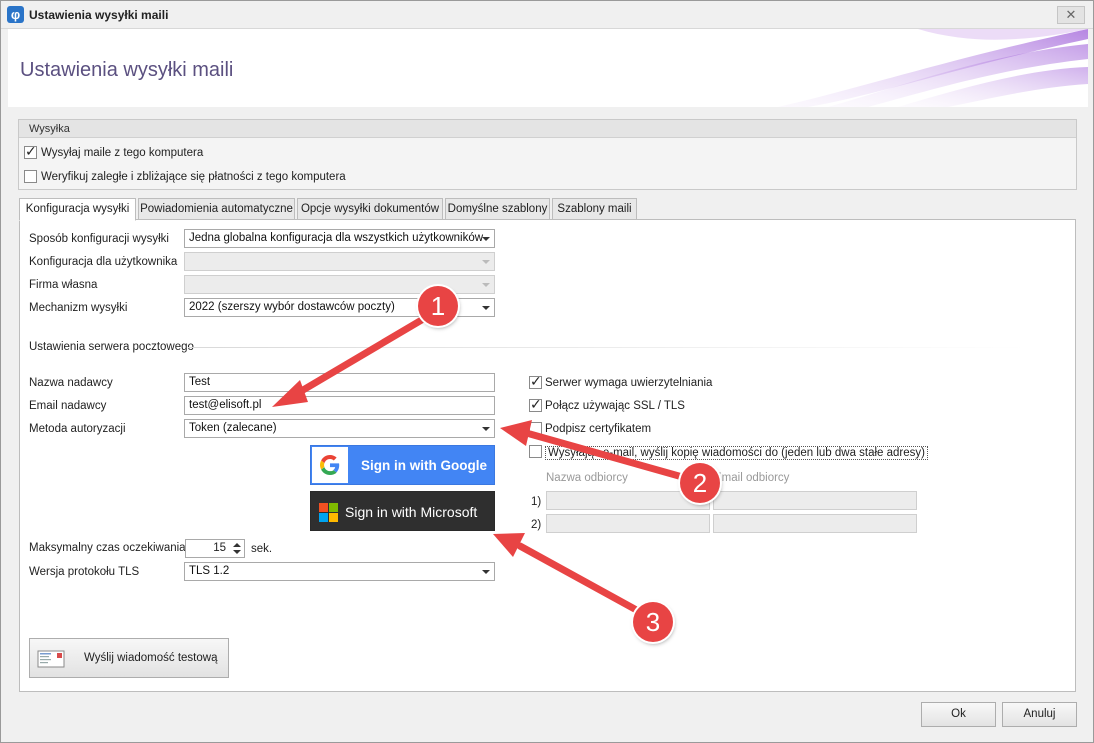  What do you see at coordinates (548, 68) in the screenshot?
I see `header-banner: Ustawienia wysyłki maili` at bounding box center [548, 68].